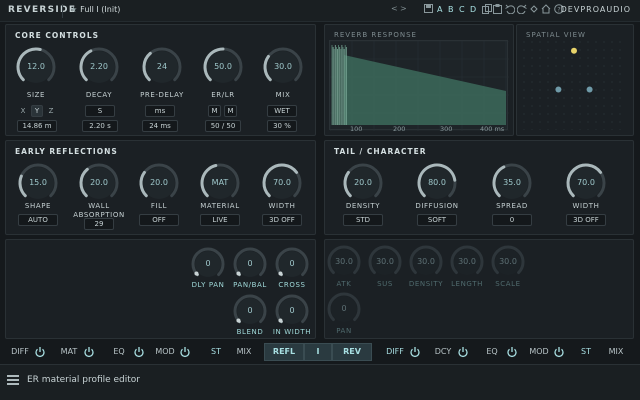  Describe the element at coordinates (586, 352) in the screenshot. I see `right-st-button: ST` at that location.